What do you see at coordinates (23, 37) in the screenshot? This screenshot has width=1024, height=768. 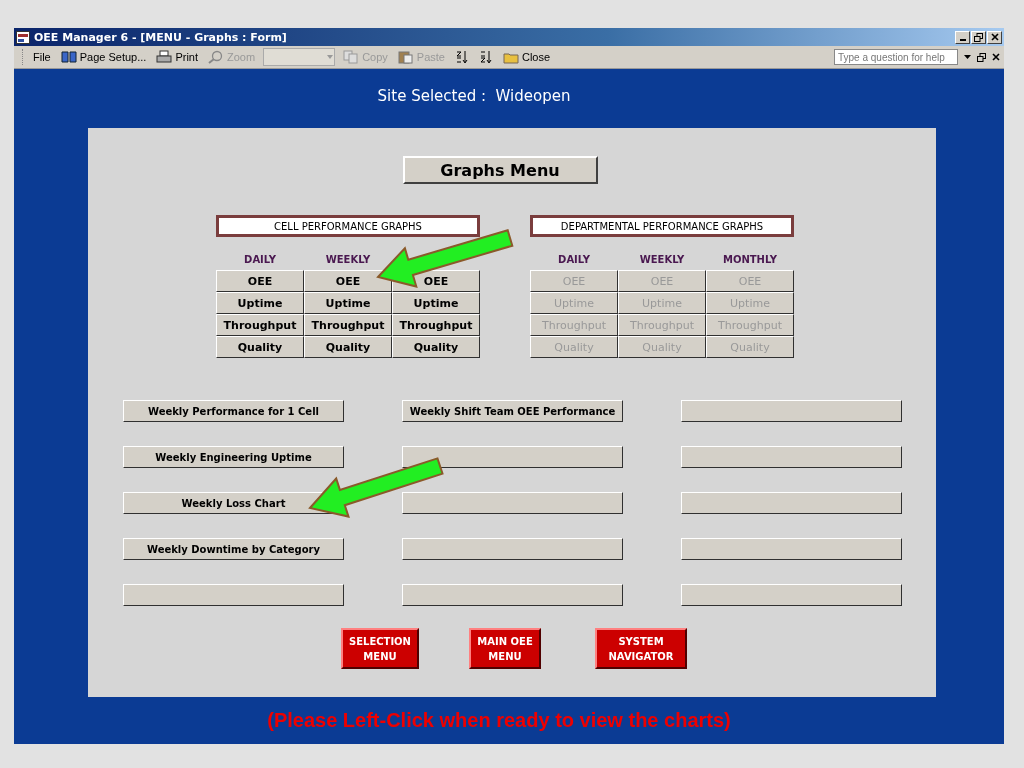 I see `app-icon` at bounding box center [23, 37].